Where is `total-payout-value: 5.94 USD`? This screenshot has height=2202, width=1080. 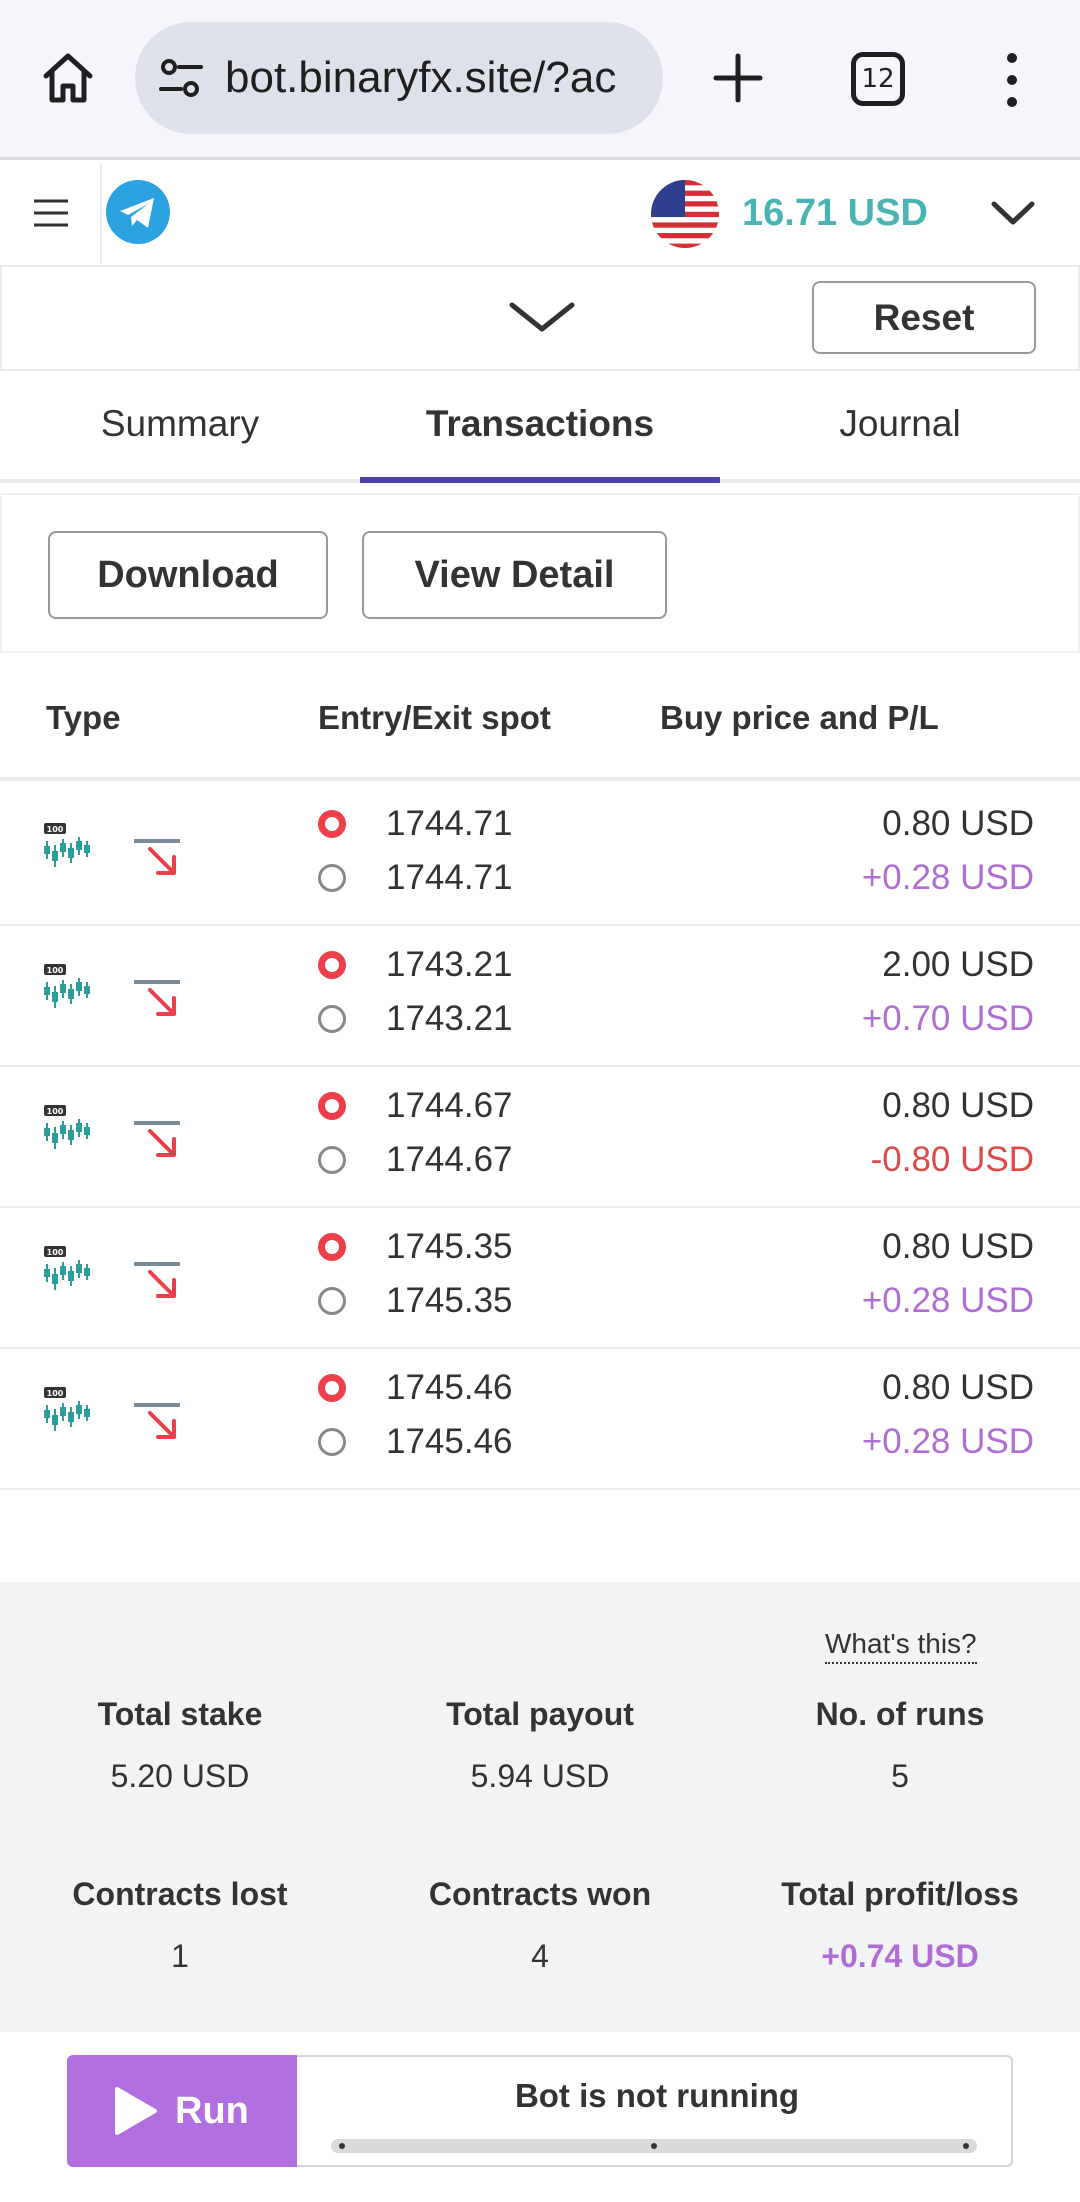 total-payout-value: 5.94 USD is located at coordinates (540, 1776).